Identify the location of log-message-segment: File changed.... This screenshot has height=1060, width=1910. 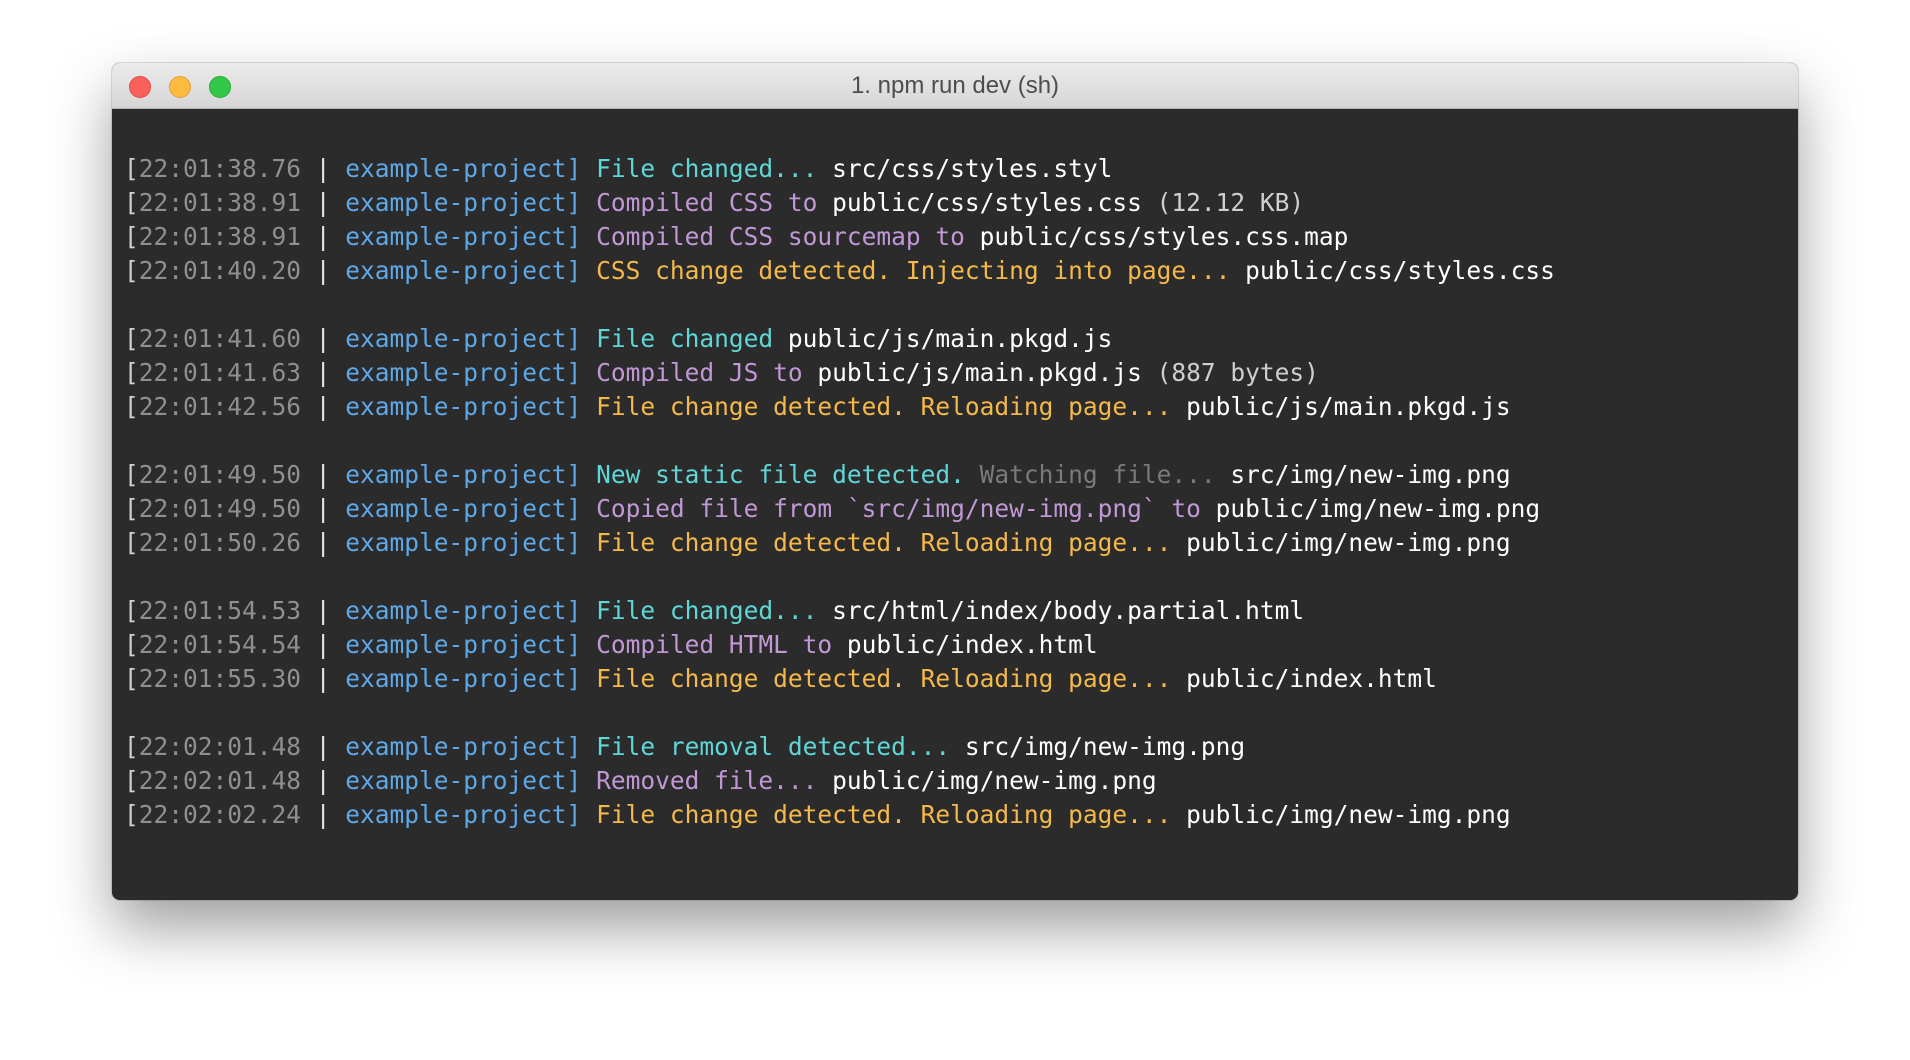
(714, 168).